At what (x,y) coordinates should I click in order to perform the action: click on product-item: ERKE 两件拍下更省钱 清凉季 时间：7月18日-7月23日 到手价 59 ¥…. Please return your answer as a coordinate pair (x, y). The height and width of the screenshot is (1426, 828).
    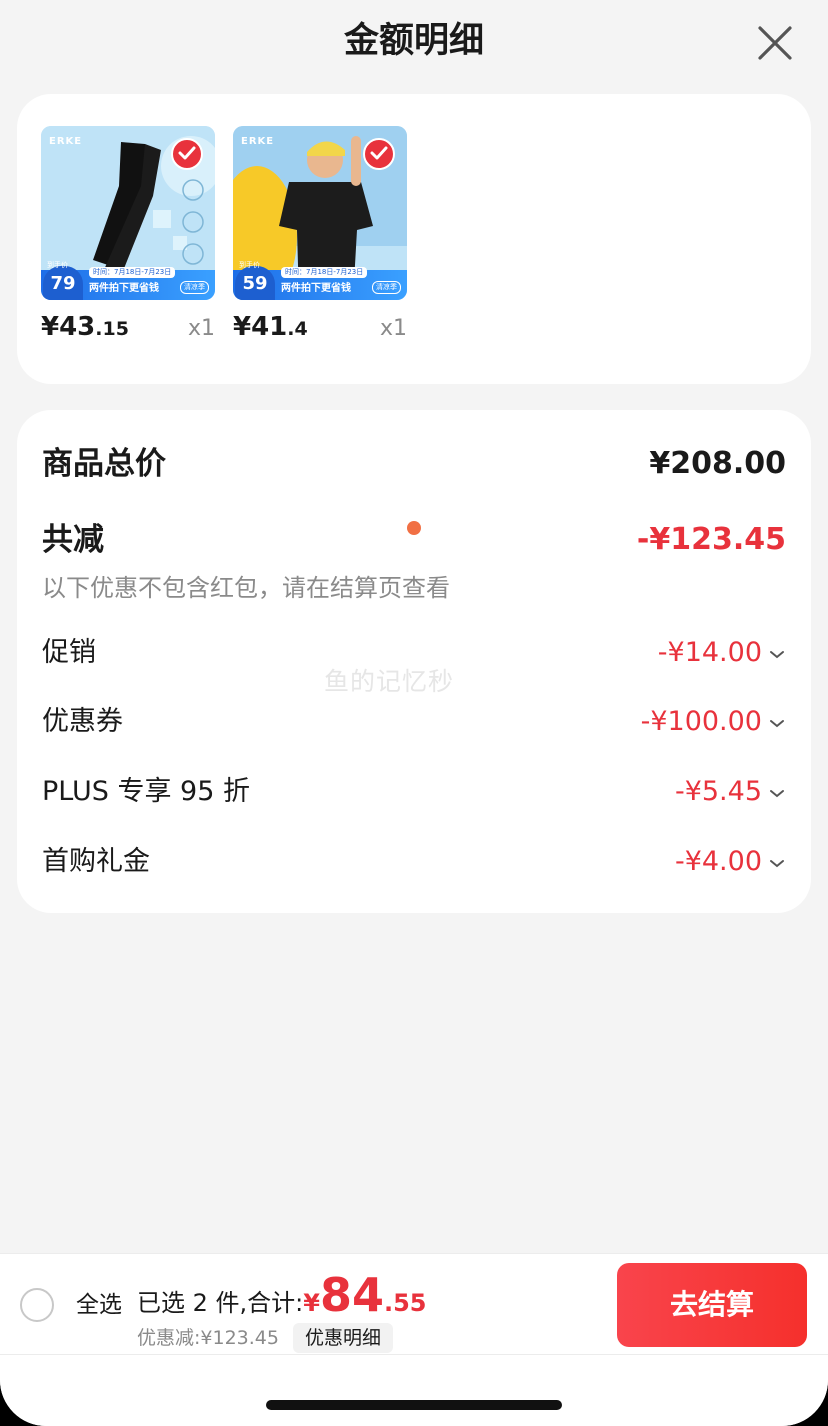
    Looking at the image, I should click on (320, 239).